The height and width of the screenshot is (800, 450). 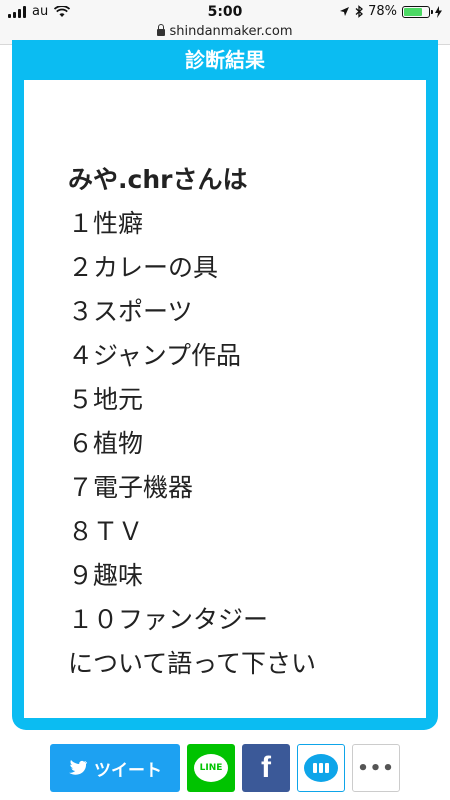 I want to click on result-line: １性癖, so click(x=106, y=223).